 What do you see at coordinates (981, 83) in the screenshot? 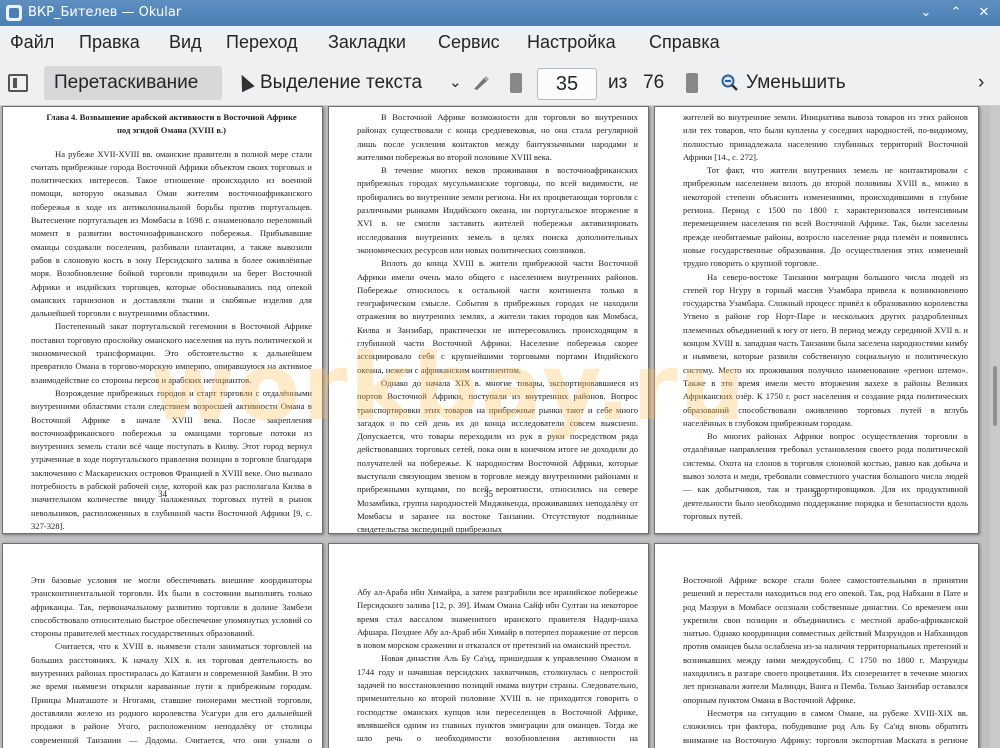
I see `toolbar-overflow-button: ›` at bounding box center [981, 83].